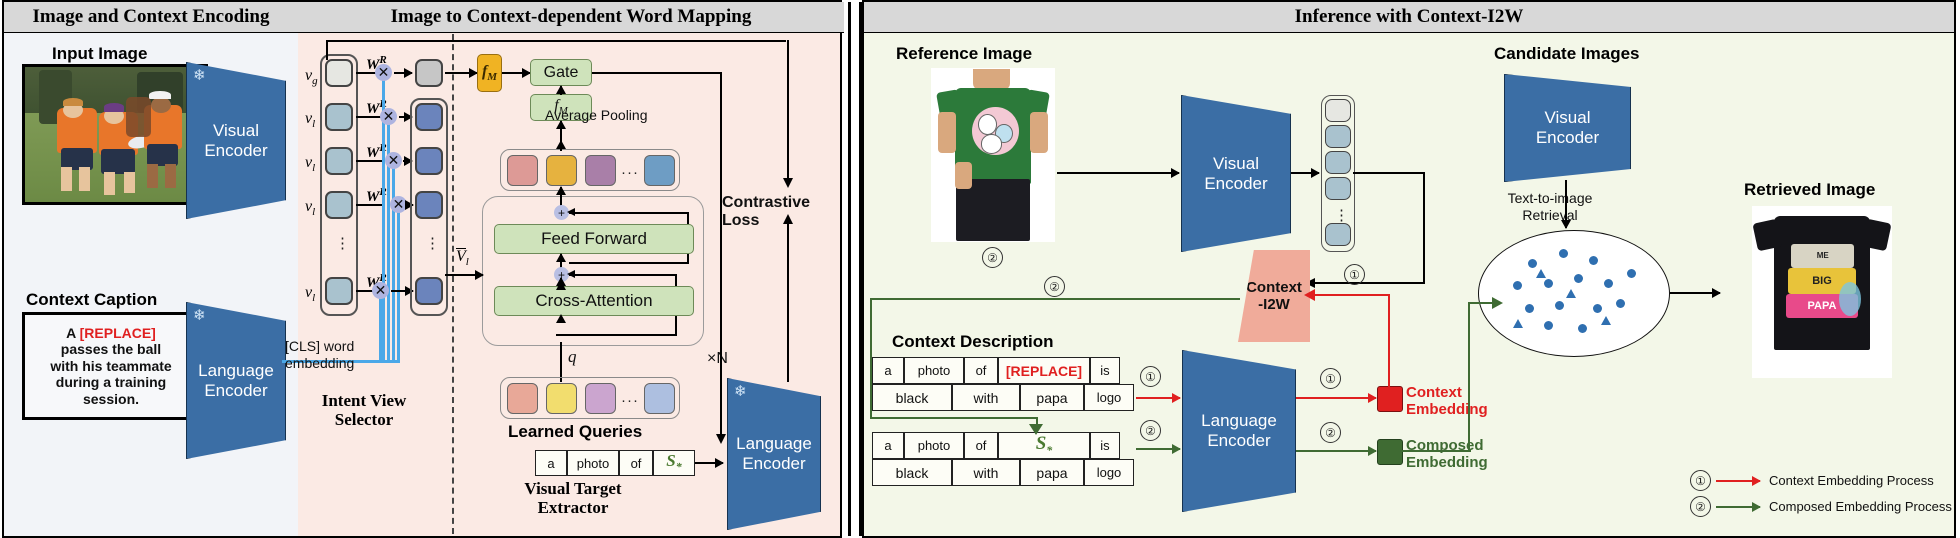 This screenshot has height=538, width=1960. What do you see at coordinates (575, 431) in the screenshot?
I see `learned-queries-label: Learned Queries` at bounding box center [575, 431].